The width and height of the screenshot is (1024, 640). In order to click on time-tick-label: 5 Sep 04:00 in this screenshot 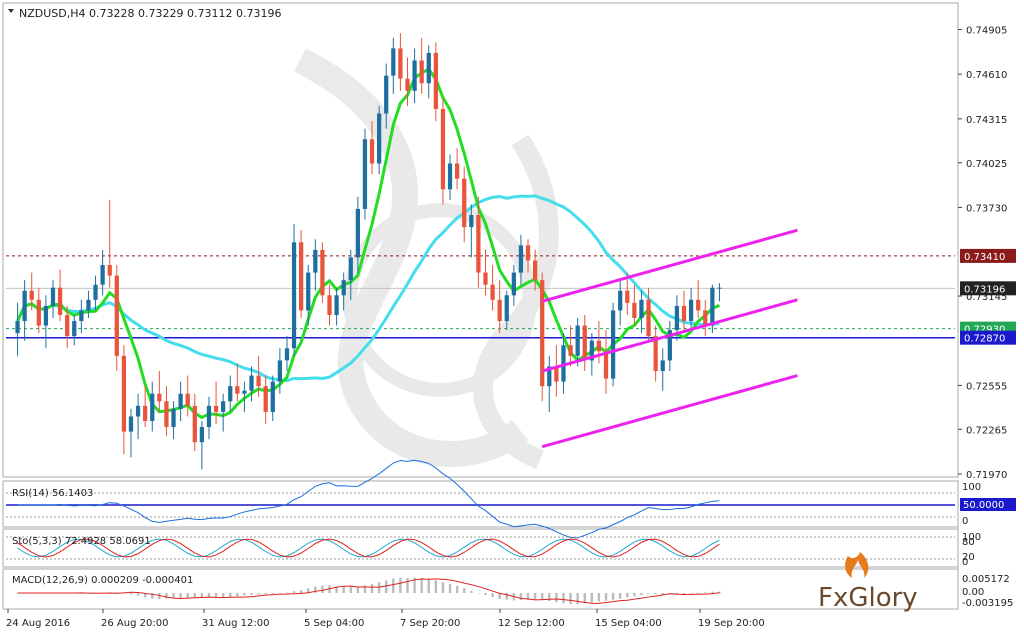, I will do `click(334, 623)`.